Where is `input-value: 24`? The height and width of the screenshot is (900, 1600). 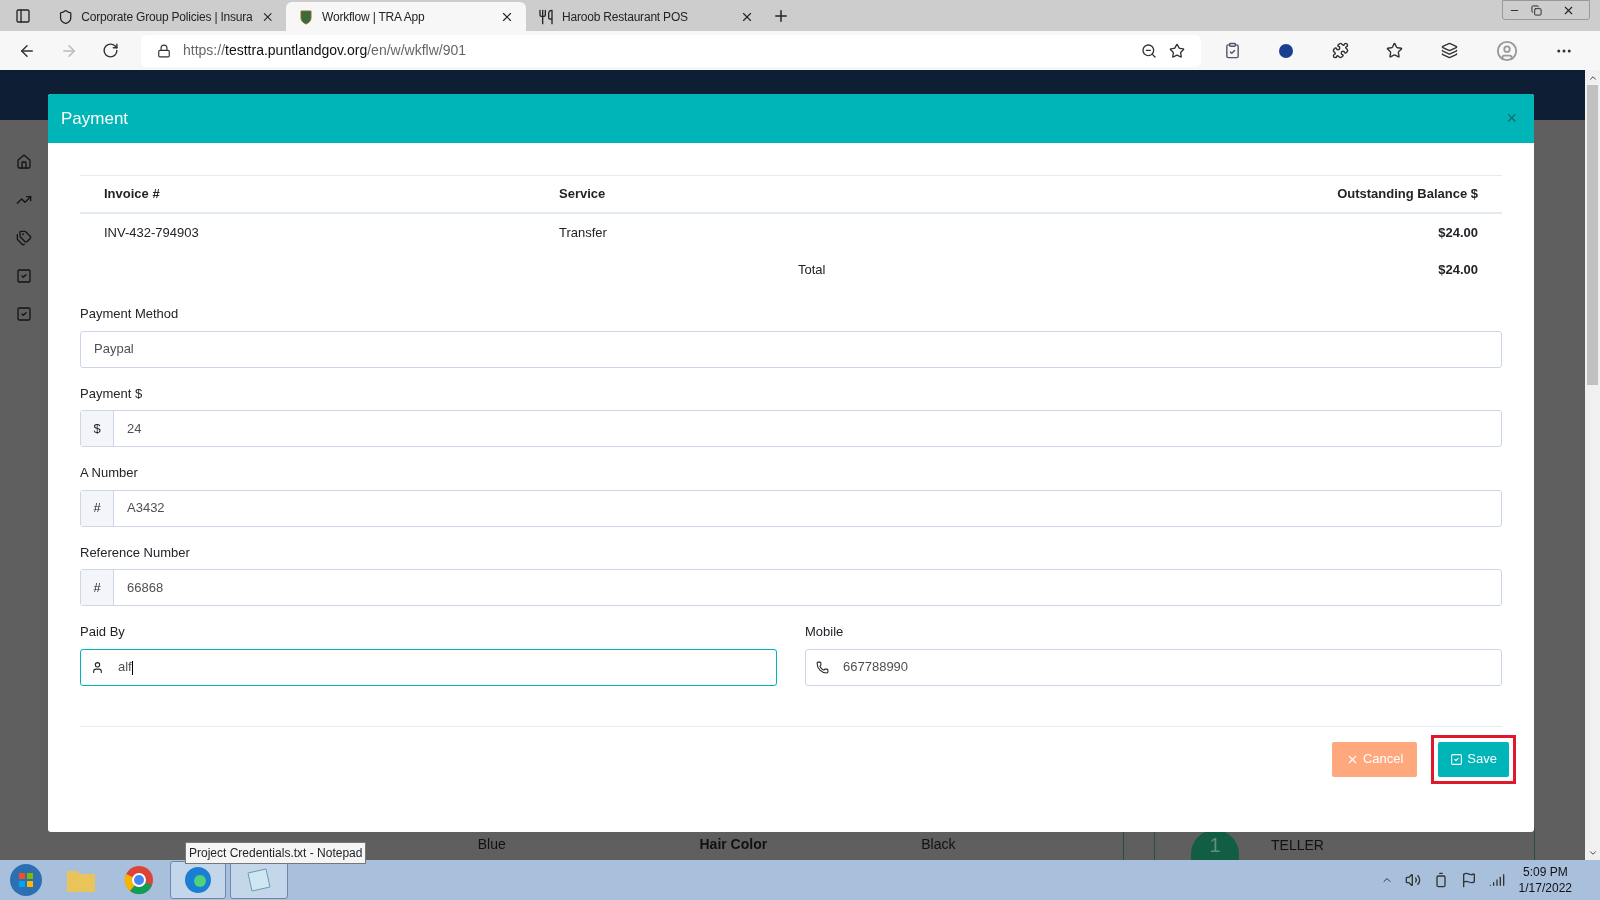 input-value: 24 is located at coordinates (134, 428).